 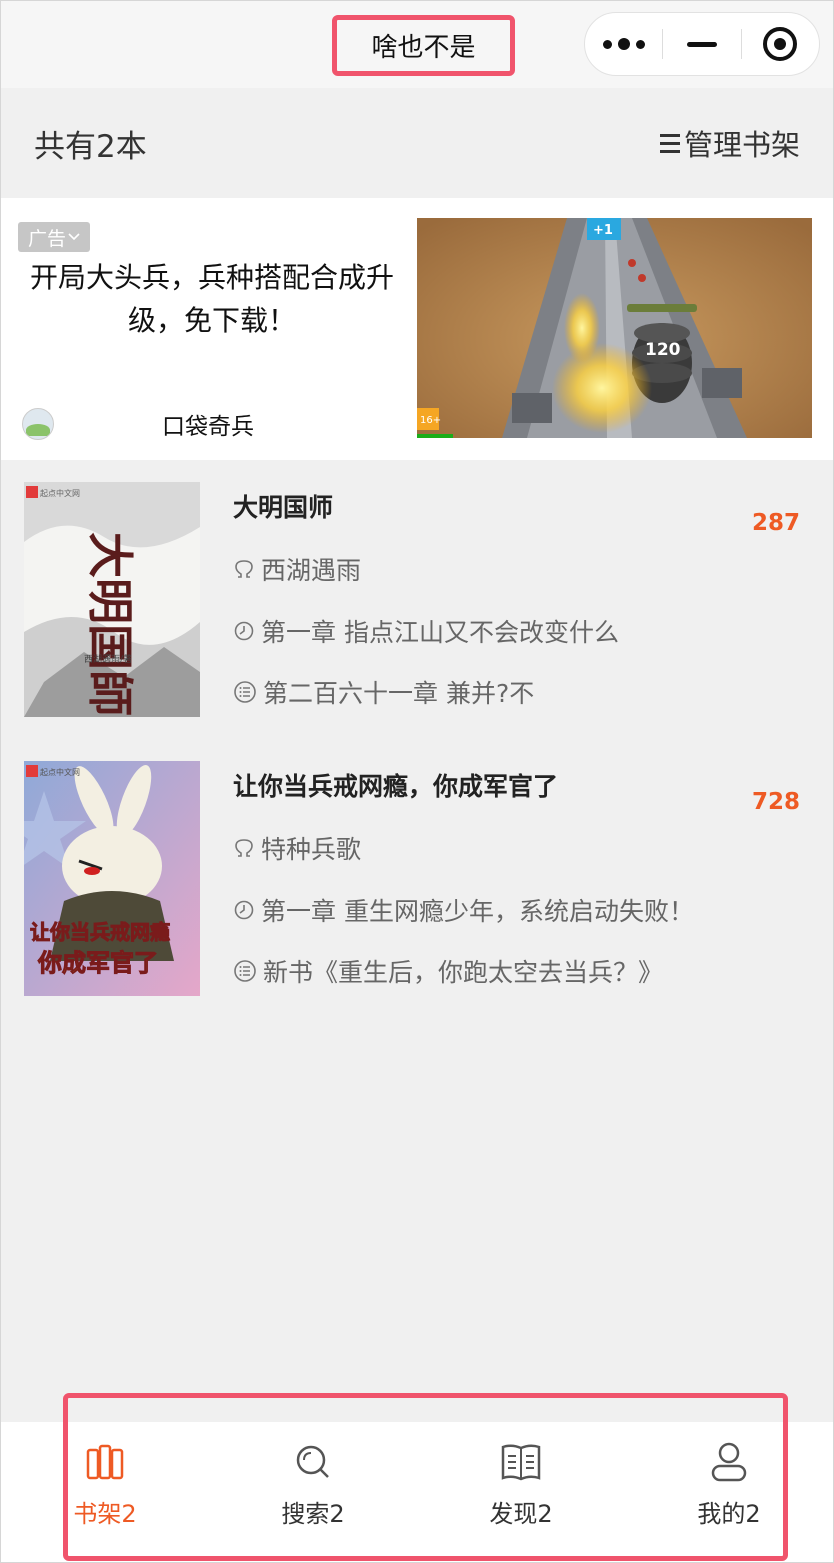 I want to click on book-title: 让你当兵戒网瘾，你成军官了, so click(x=395, y=785).